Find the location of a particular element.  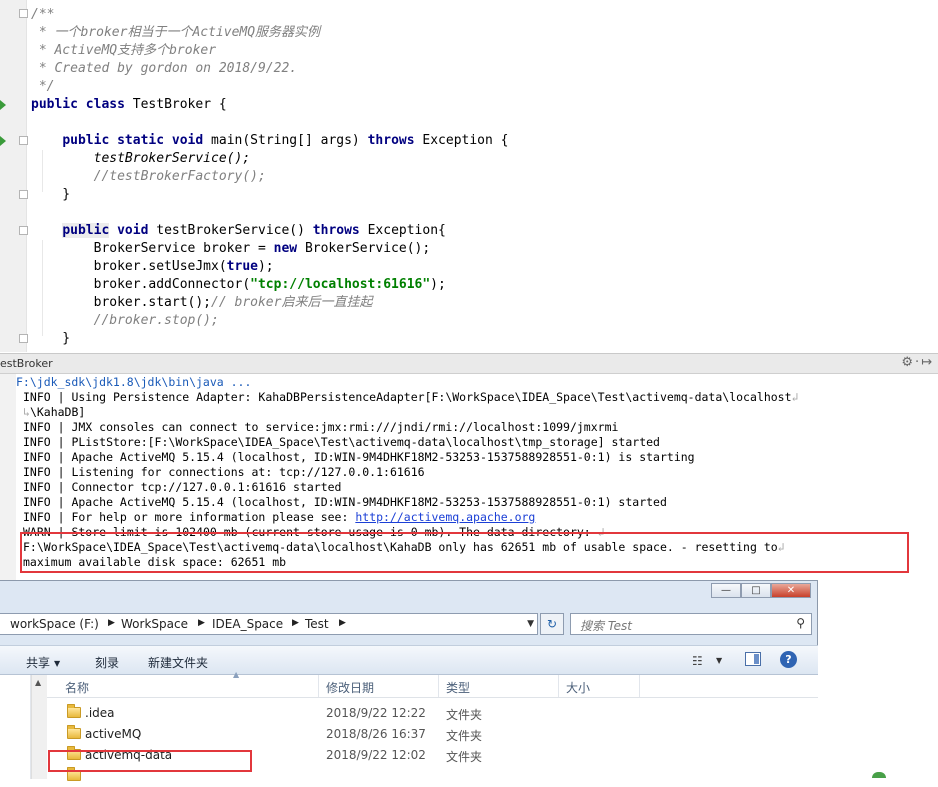

minimize-button: — is located at coordinates (726, 590).